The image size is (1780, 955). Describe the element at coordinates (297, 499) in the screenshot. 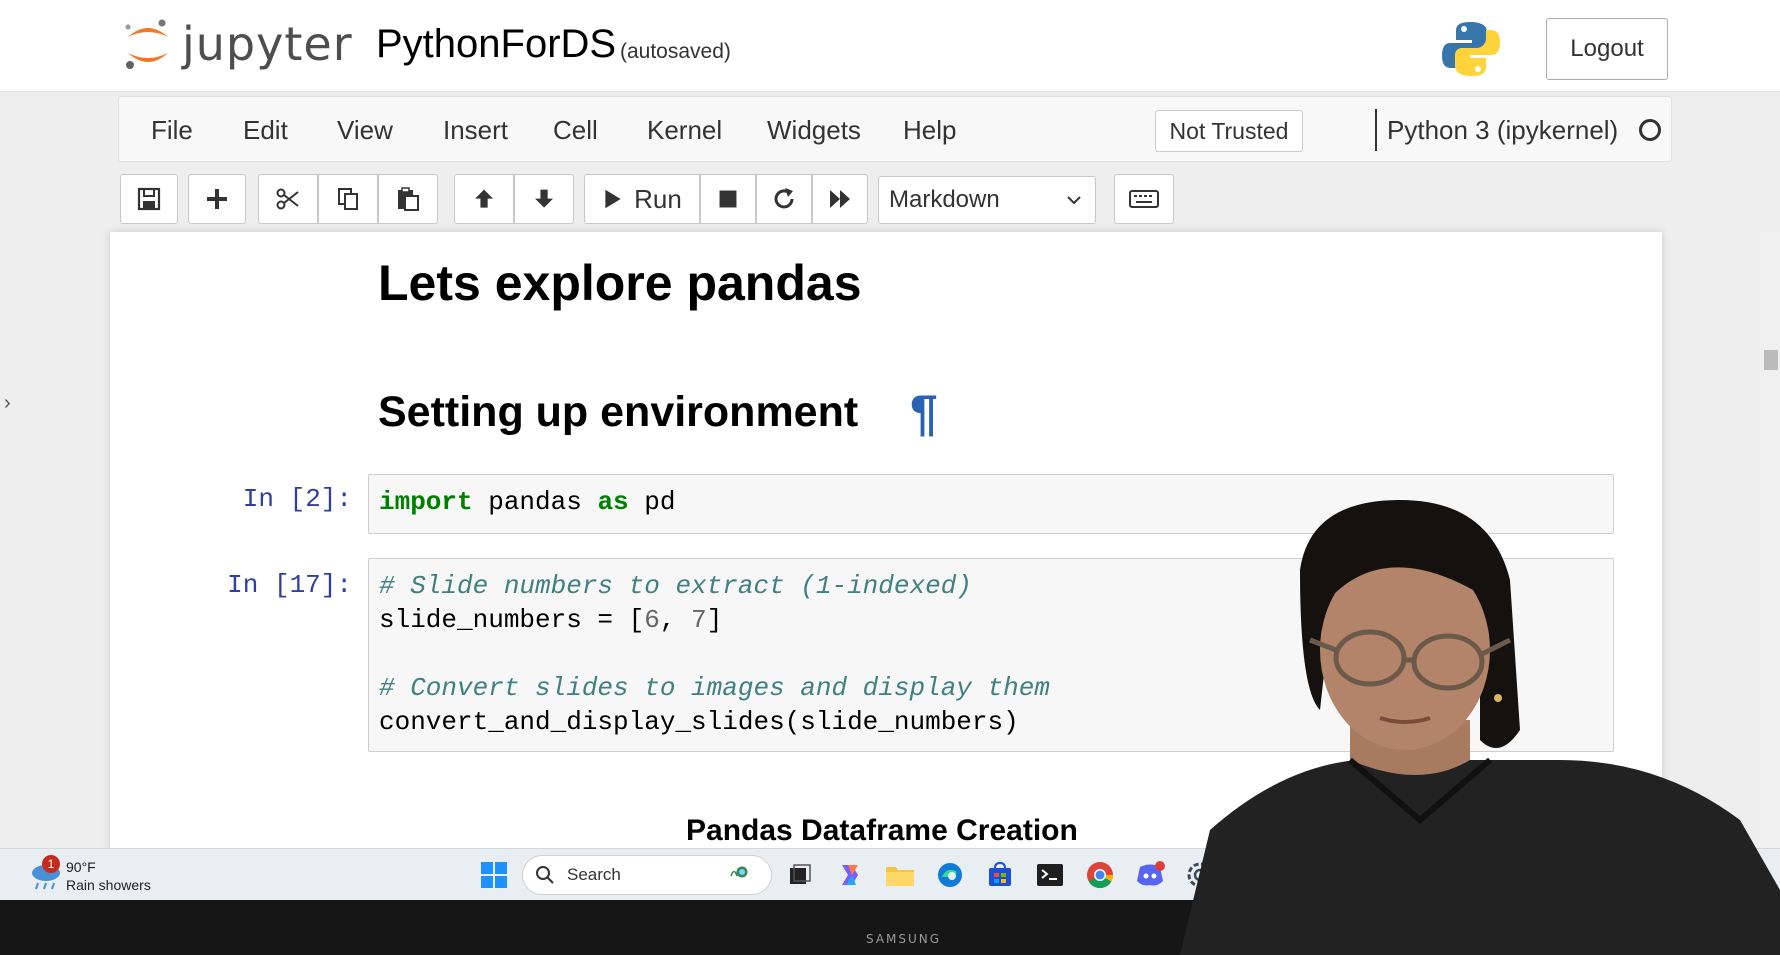

I see `cell-prompt-2: In [2]:` at that location.